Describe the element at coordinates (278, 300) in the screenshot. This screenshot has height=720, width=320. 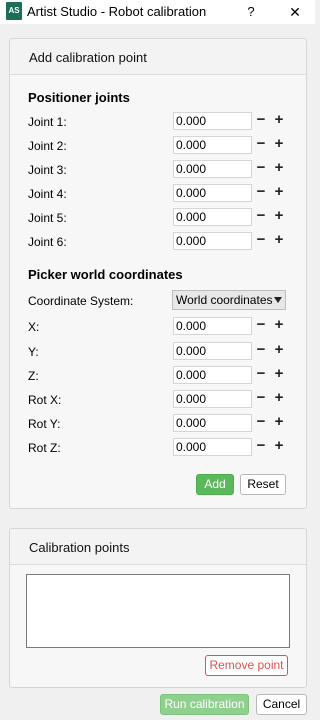
I see `chevron-down-icon` at that location.